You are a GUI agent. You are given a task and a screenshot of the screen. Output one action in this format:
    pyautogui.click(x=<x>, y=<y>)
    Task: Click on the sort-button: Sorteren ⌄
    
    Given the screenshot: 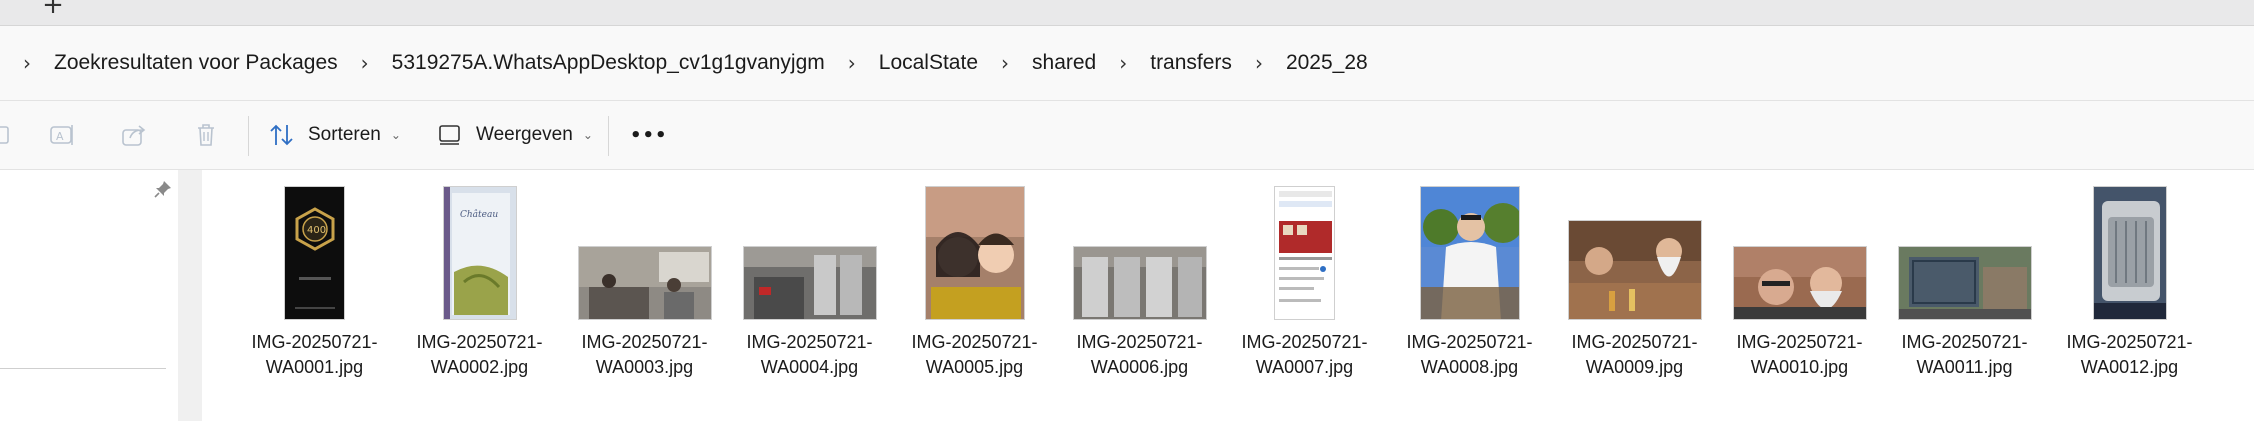 What is the action you would take?
    pyautogui.click(x=334, y=135)
    